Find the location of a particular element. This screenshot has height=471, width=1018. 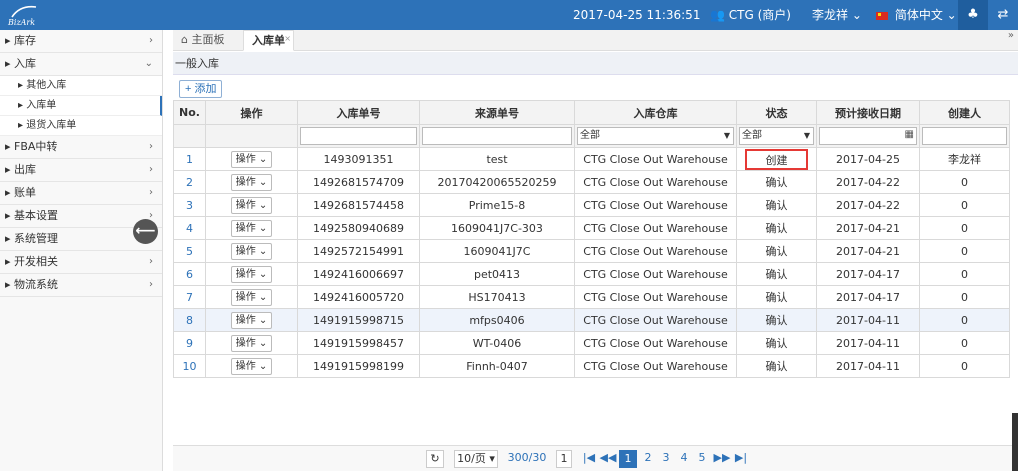

filter-order-no-input is located at coordinates (358, 136).